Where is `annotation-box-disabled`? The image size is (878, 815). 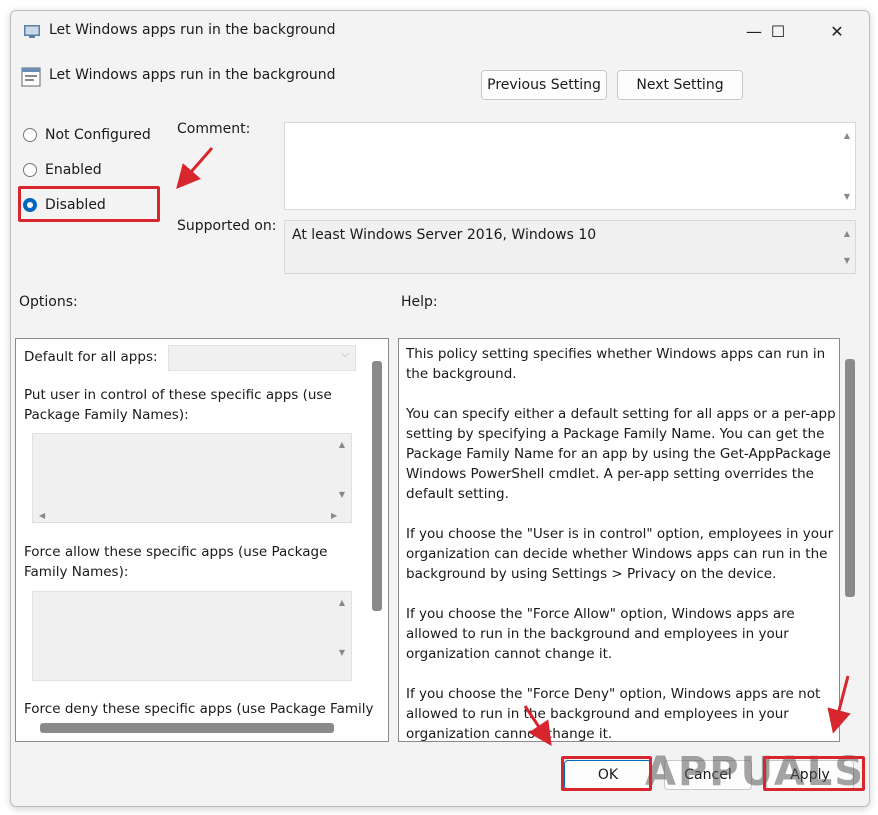 annotation-box-disabled is located at coordinates (89, 204).